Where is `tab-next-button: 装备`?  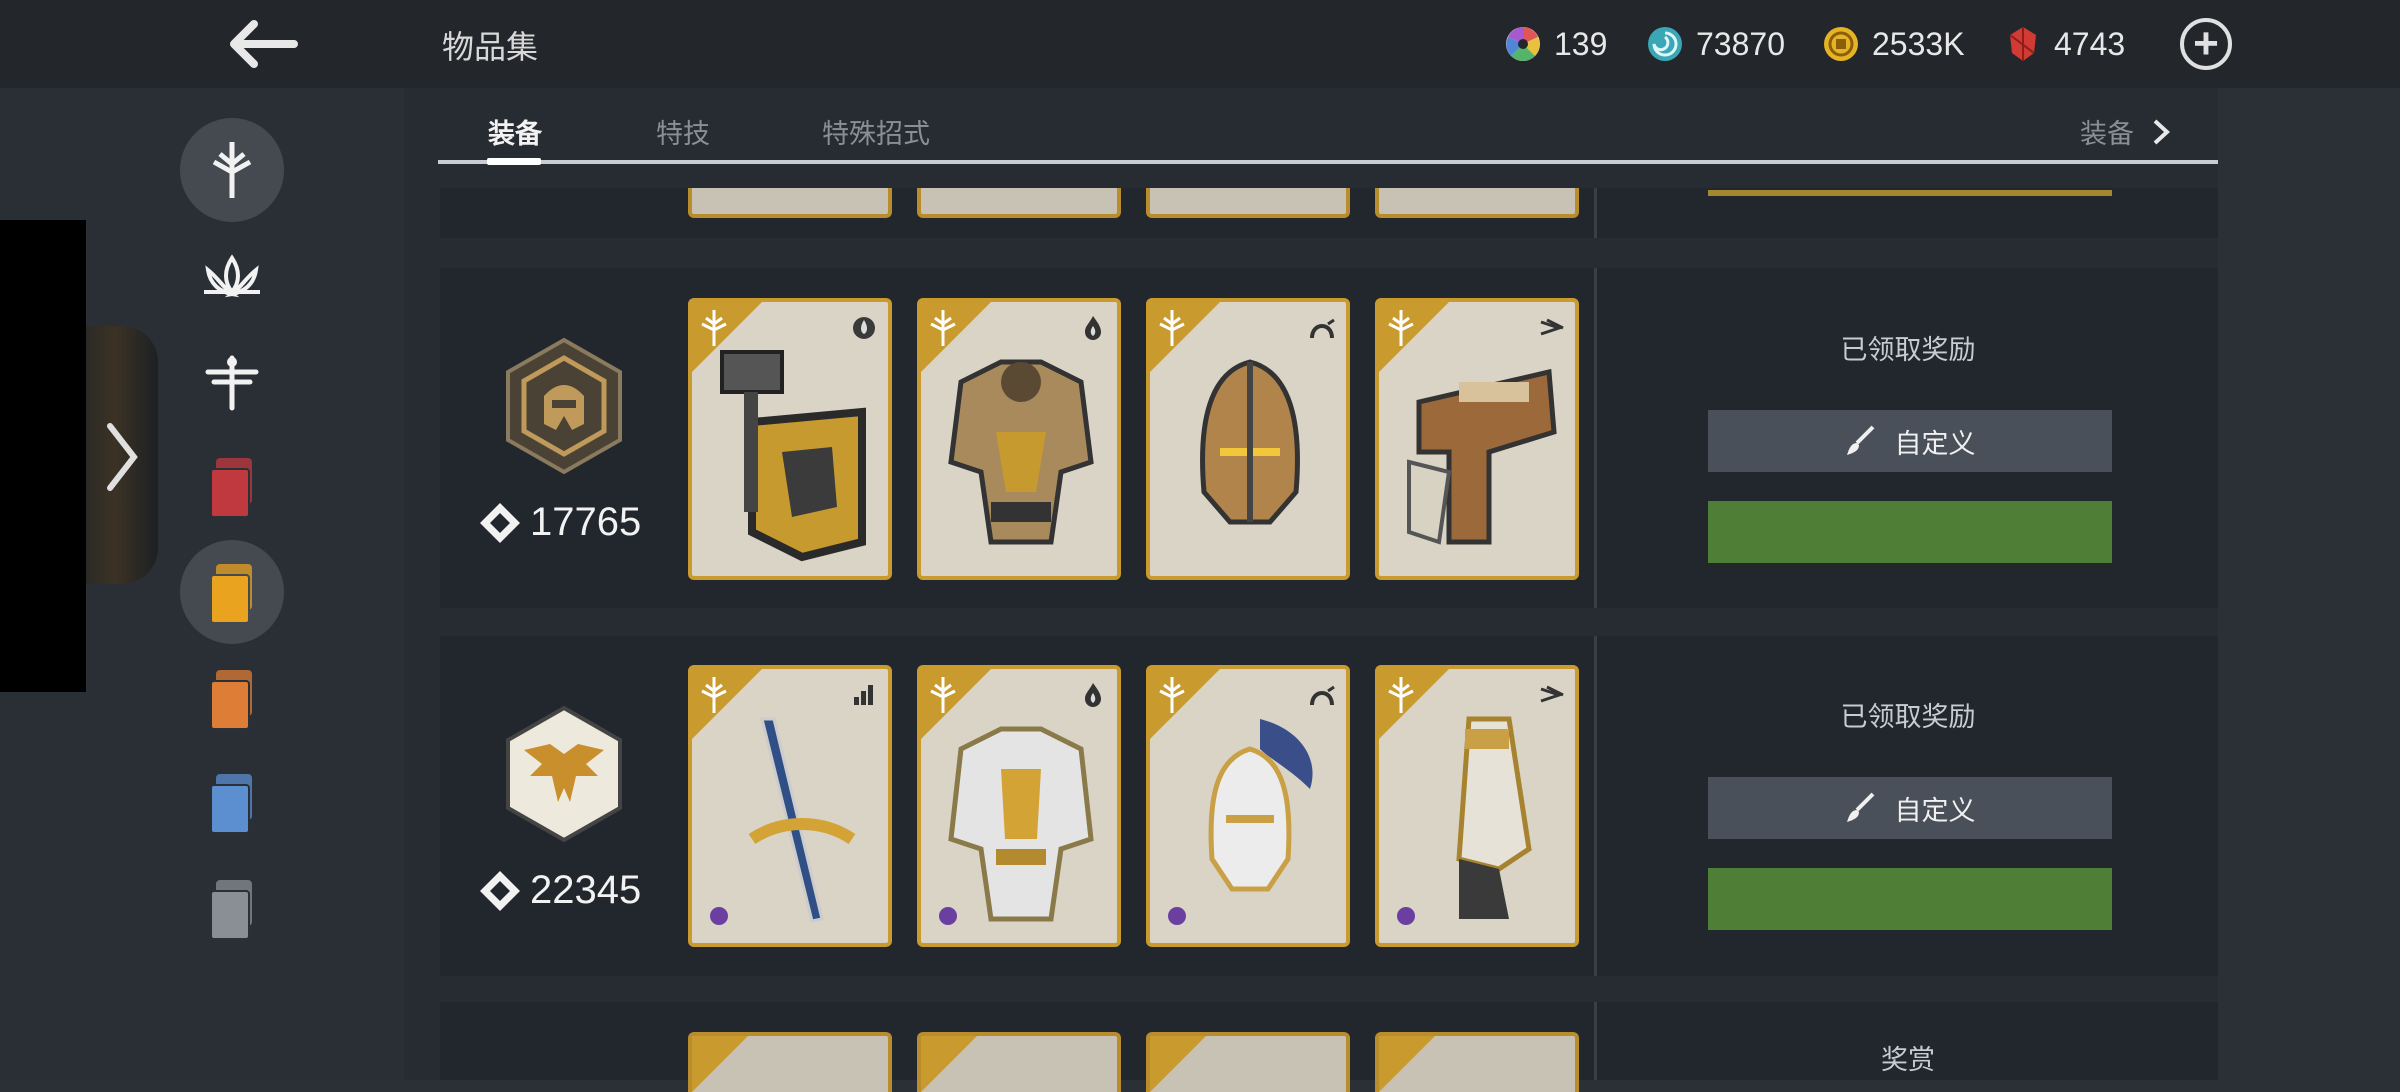
tab-next-button: 装备 is located at coordinates (2125, 131).